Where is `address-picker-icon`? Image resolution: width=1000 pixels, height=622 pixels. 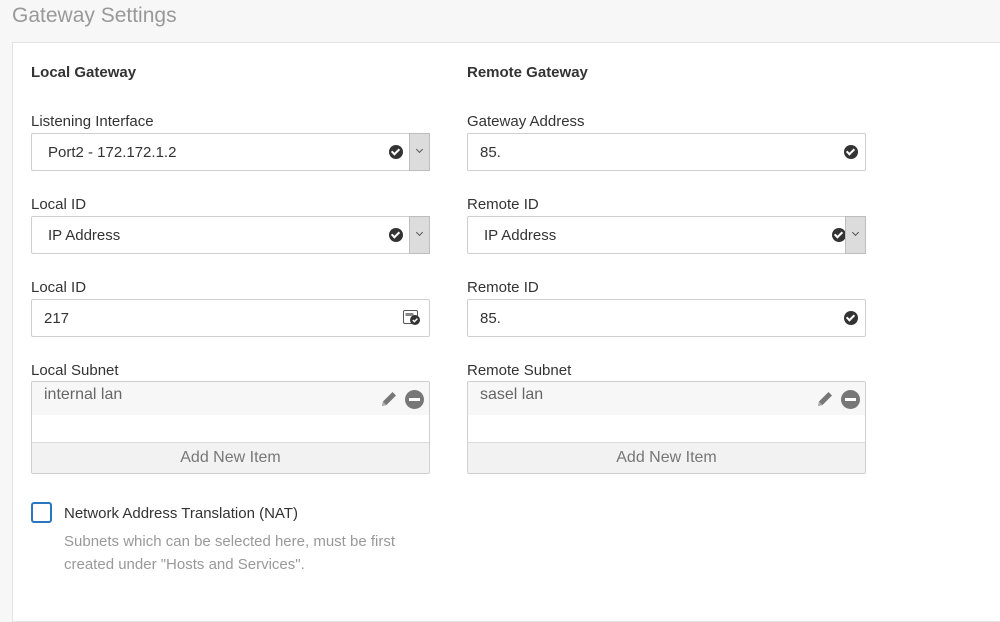 address-picker-icon is located at coordinates (412, 318).